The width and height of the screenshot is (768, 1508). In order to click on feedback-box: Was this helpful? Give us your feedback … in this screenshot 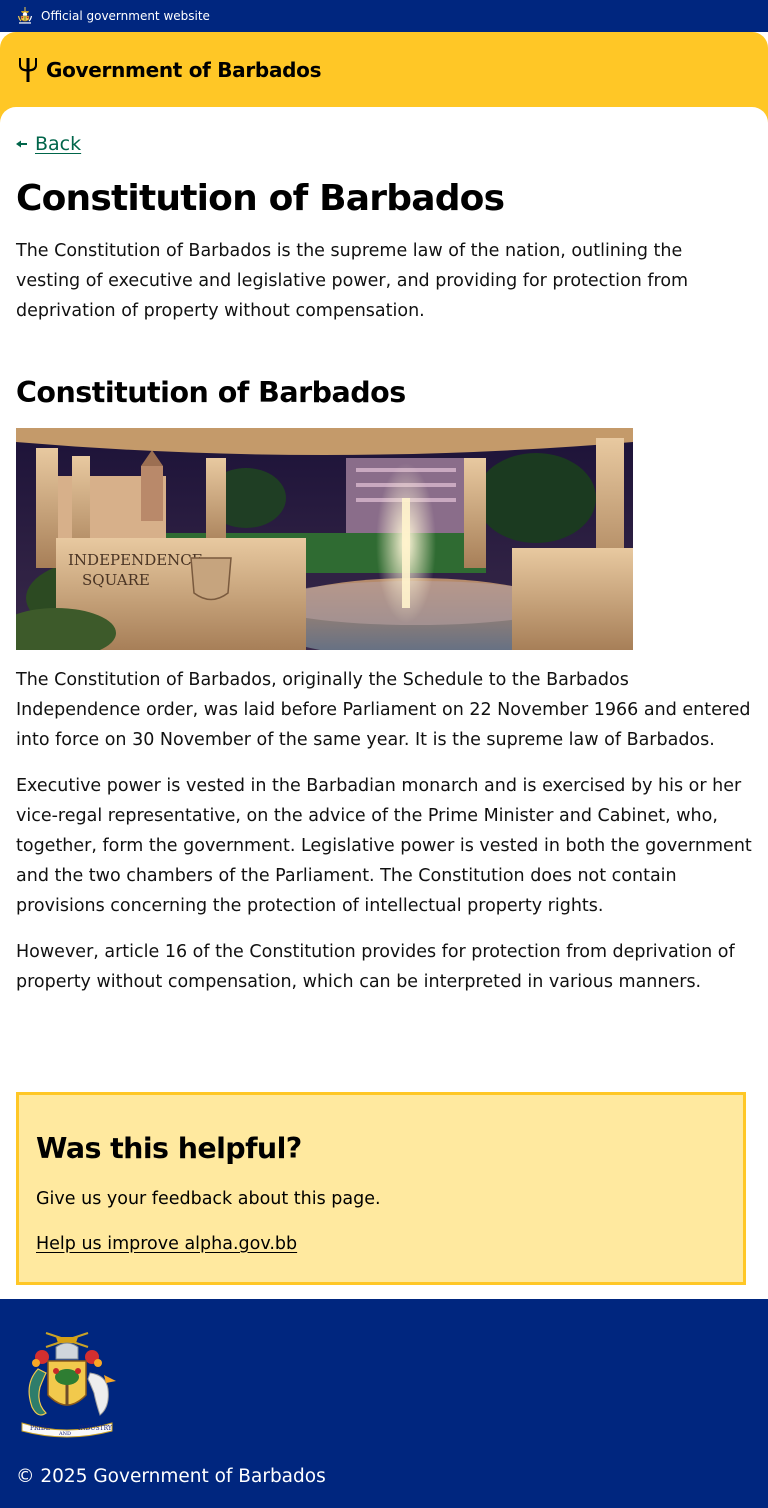, I will do `click(381, 1188)`.